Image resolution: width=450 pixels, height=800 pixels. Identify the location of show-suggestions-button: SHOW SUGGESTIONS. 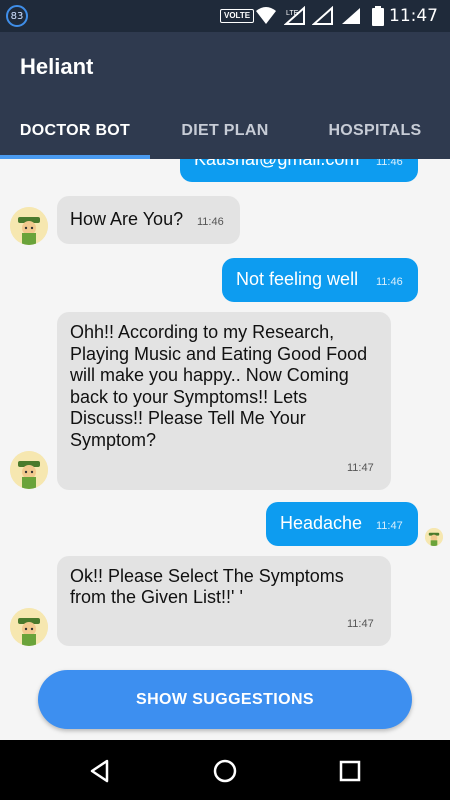
(225, 699).